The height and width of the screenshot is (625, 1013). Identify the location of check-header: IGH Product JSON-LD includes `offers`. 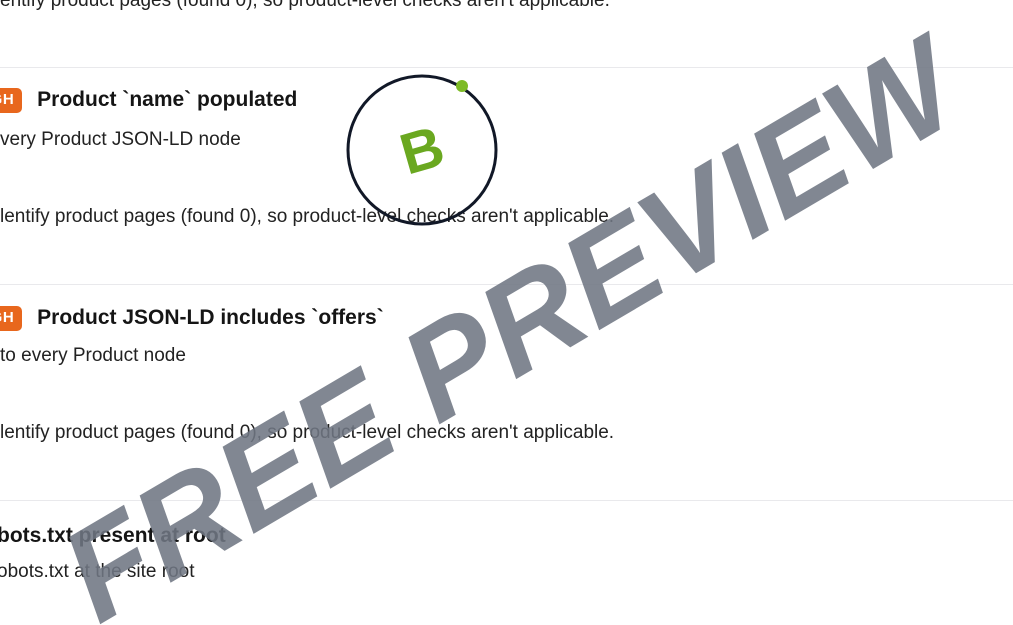
(192, 318).